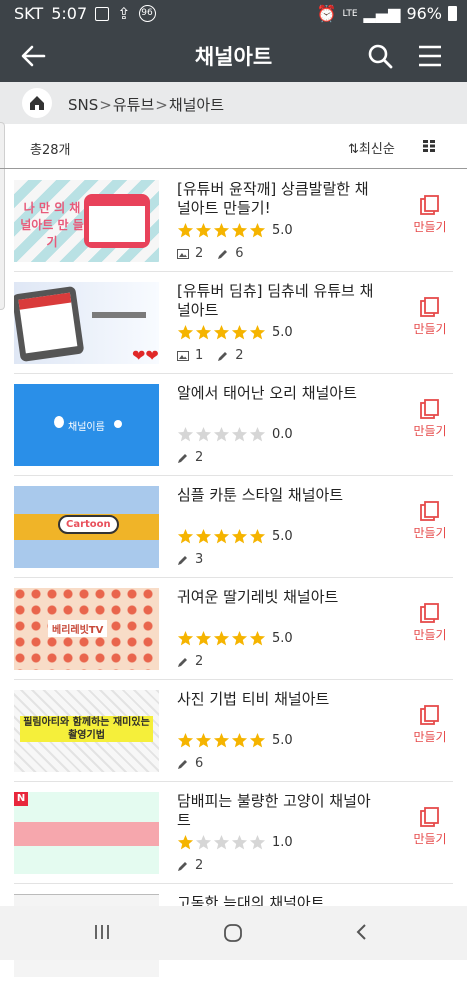  Describe the element at coordinates (233, 527) in the screenshot. I see `list-item: Cartoon 심플 카툰 스타일 채널아트 5.0 3 만들기` at that location.